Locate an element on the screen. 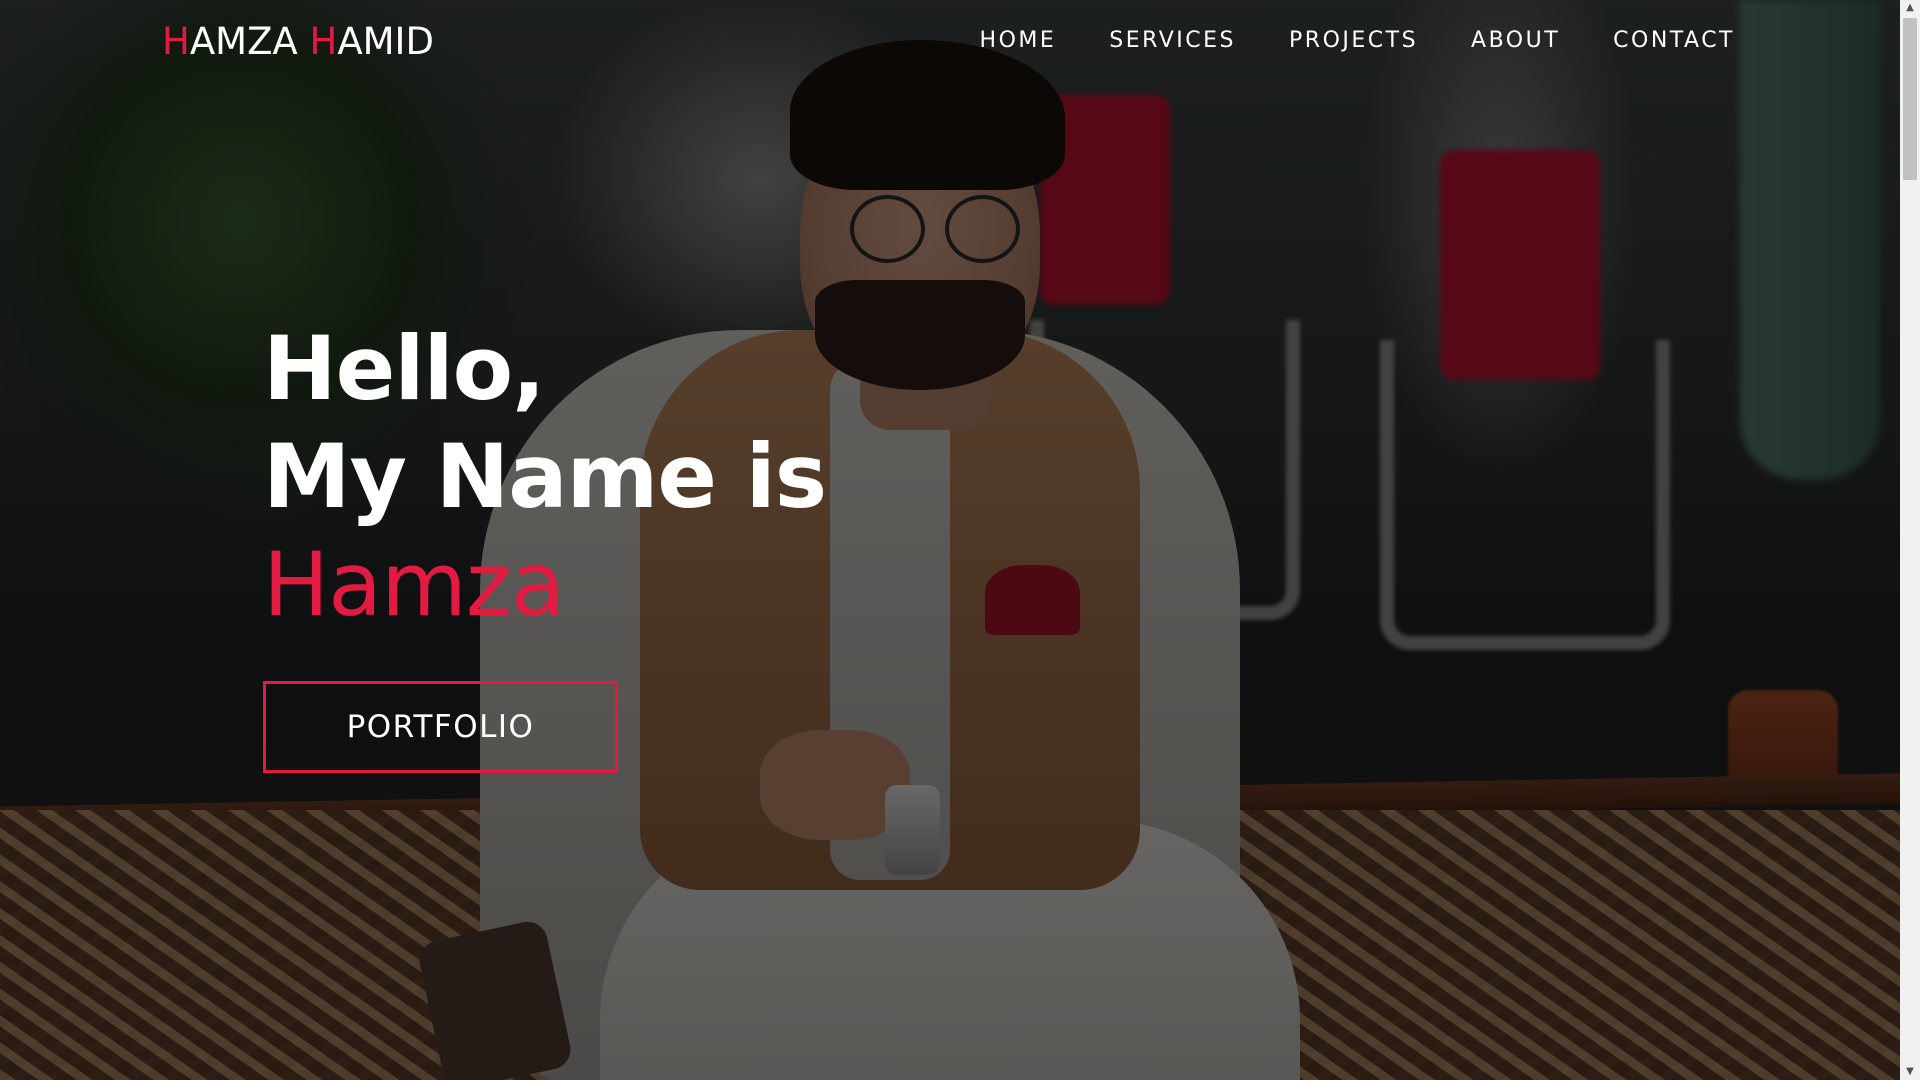 Image resolution: width=1920 pixels, height=1080 pixels. hero-name: Hamza is located at coordinates (414, 584).